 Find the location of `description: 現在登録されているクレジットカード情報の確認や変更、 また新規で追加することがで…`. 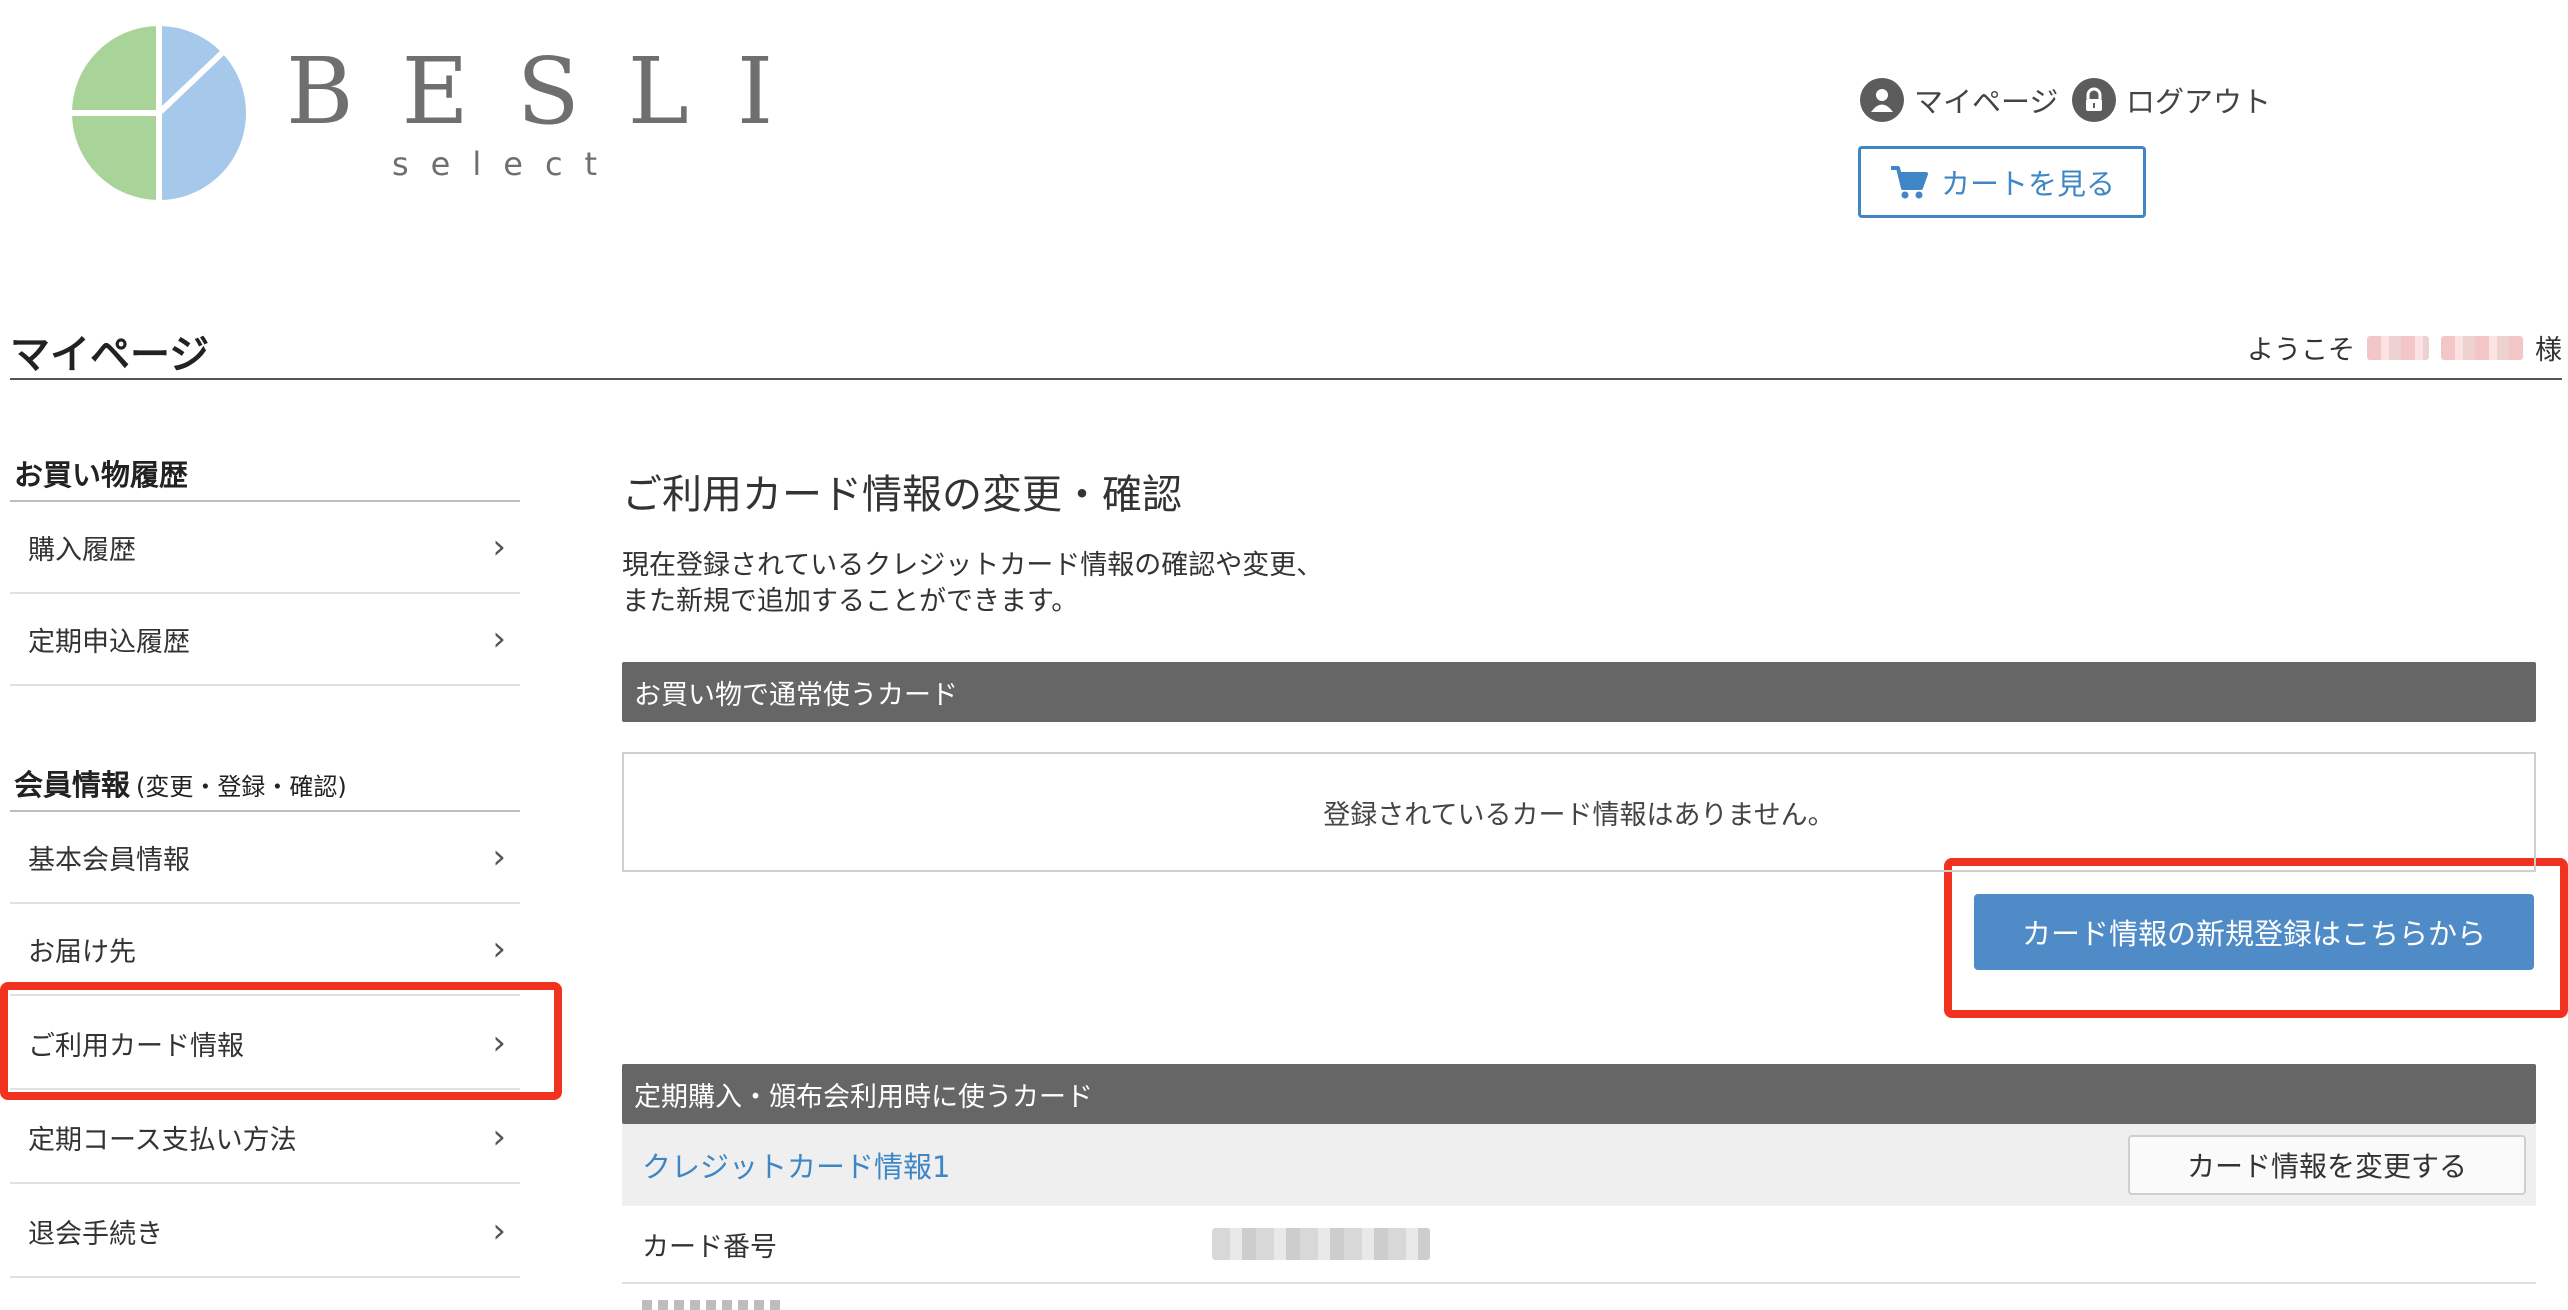

description: 現在登録されているクレジットカード情報の確認や変更、 また新規で追加することがで… is located at coordinates (972, 584).